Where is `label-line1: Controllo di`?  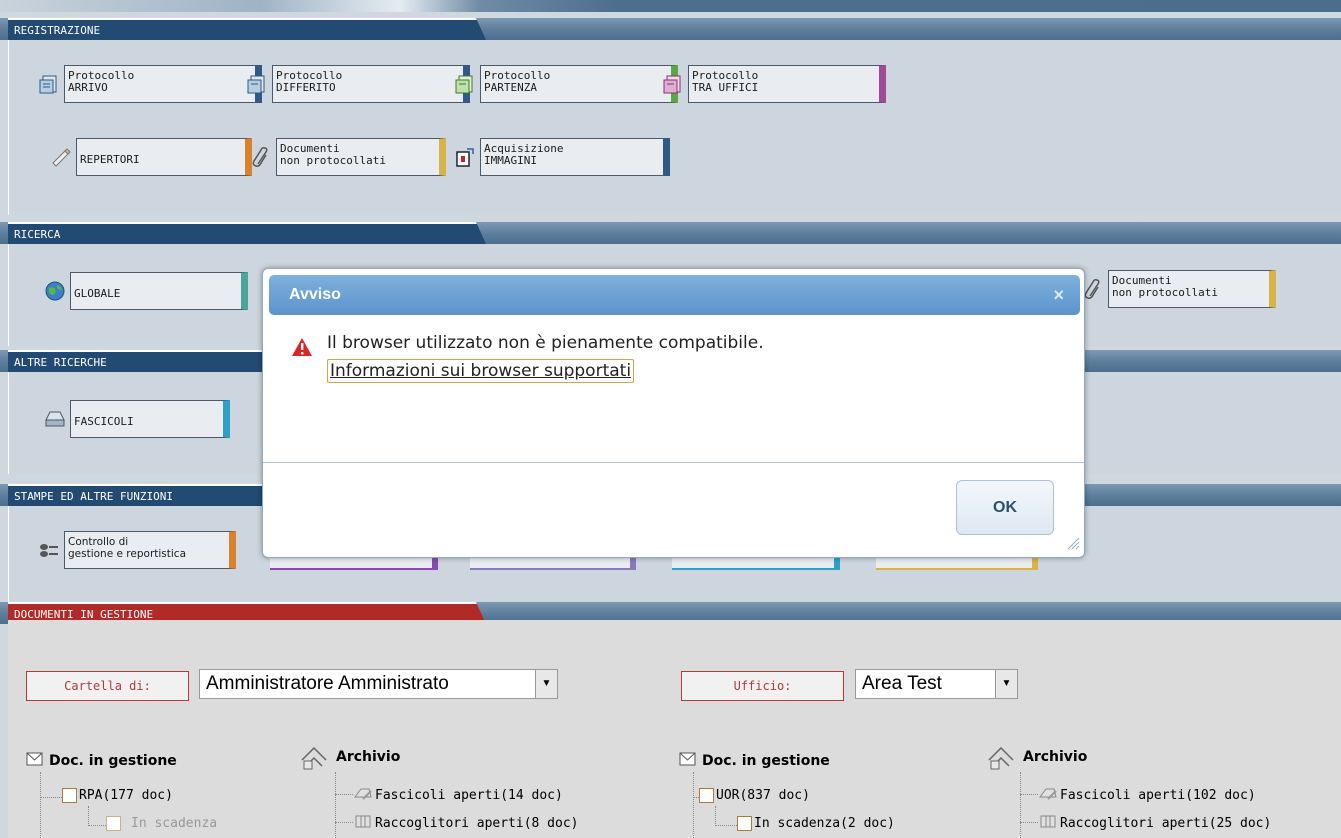
label-line1: Controllo di is located at coordinates (98, 542).